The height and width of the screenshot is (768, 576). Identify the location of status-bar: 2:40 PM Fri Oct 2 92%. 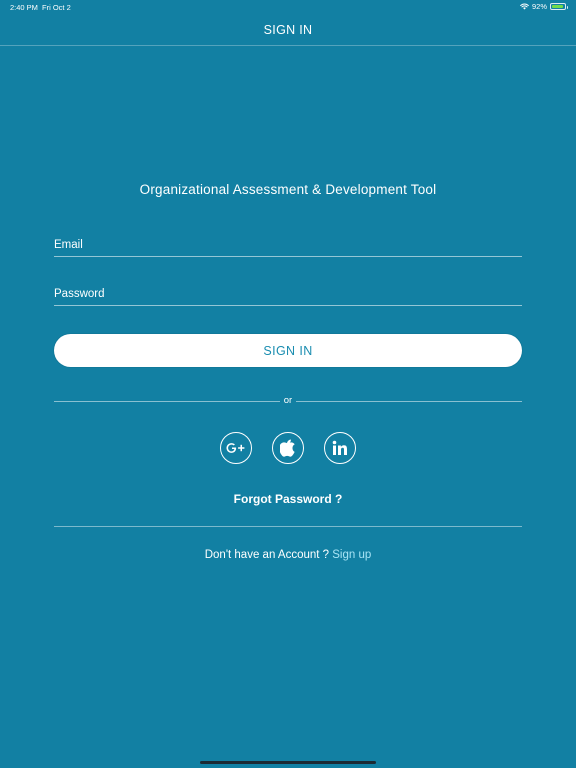
(288, 7).